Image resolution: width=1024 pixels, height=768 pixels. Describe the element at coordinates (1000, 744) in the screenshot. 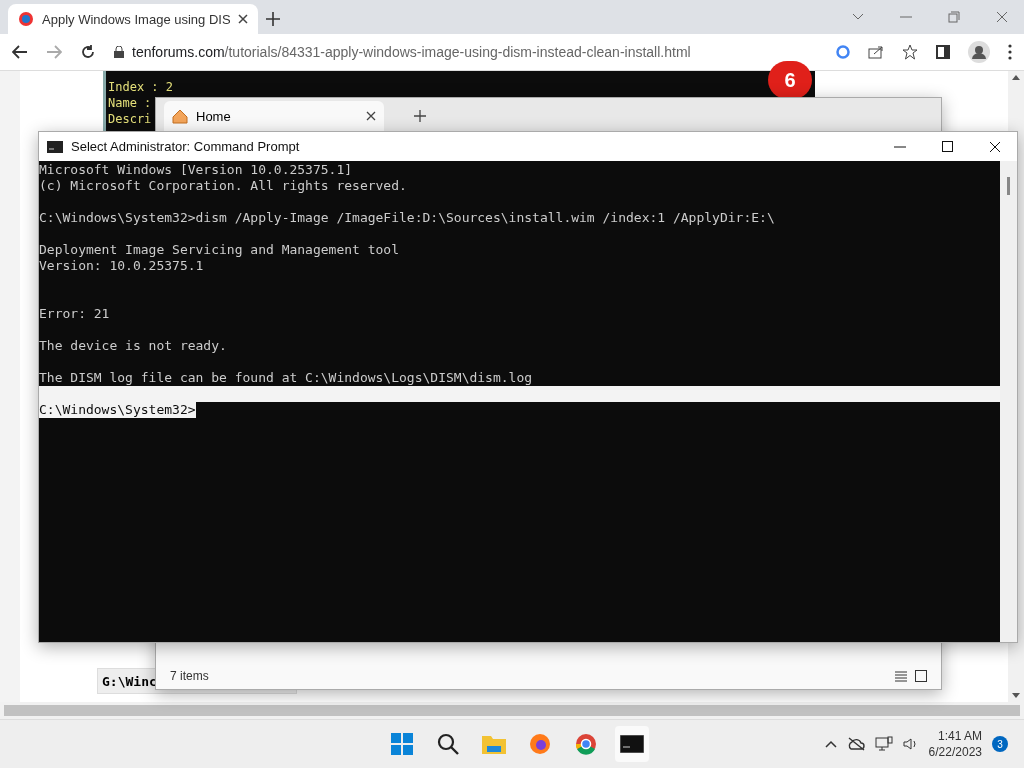

I see `notification-count: 3` at that location.